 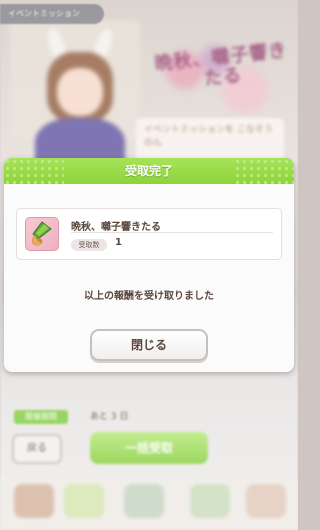 I want to click on close-button: 閉じる, so click(x=149, y=345).